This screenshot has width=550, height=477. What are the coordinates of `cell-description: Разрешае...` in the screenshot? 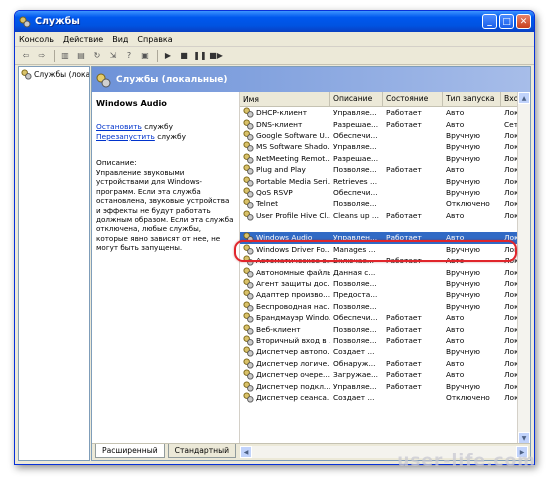 It's located at (356, 158).